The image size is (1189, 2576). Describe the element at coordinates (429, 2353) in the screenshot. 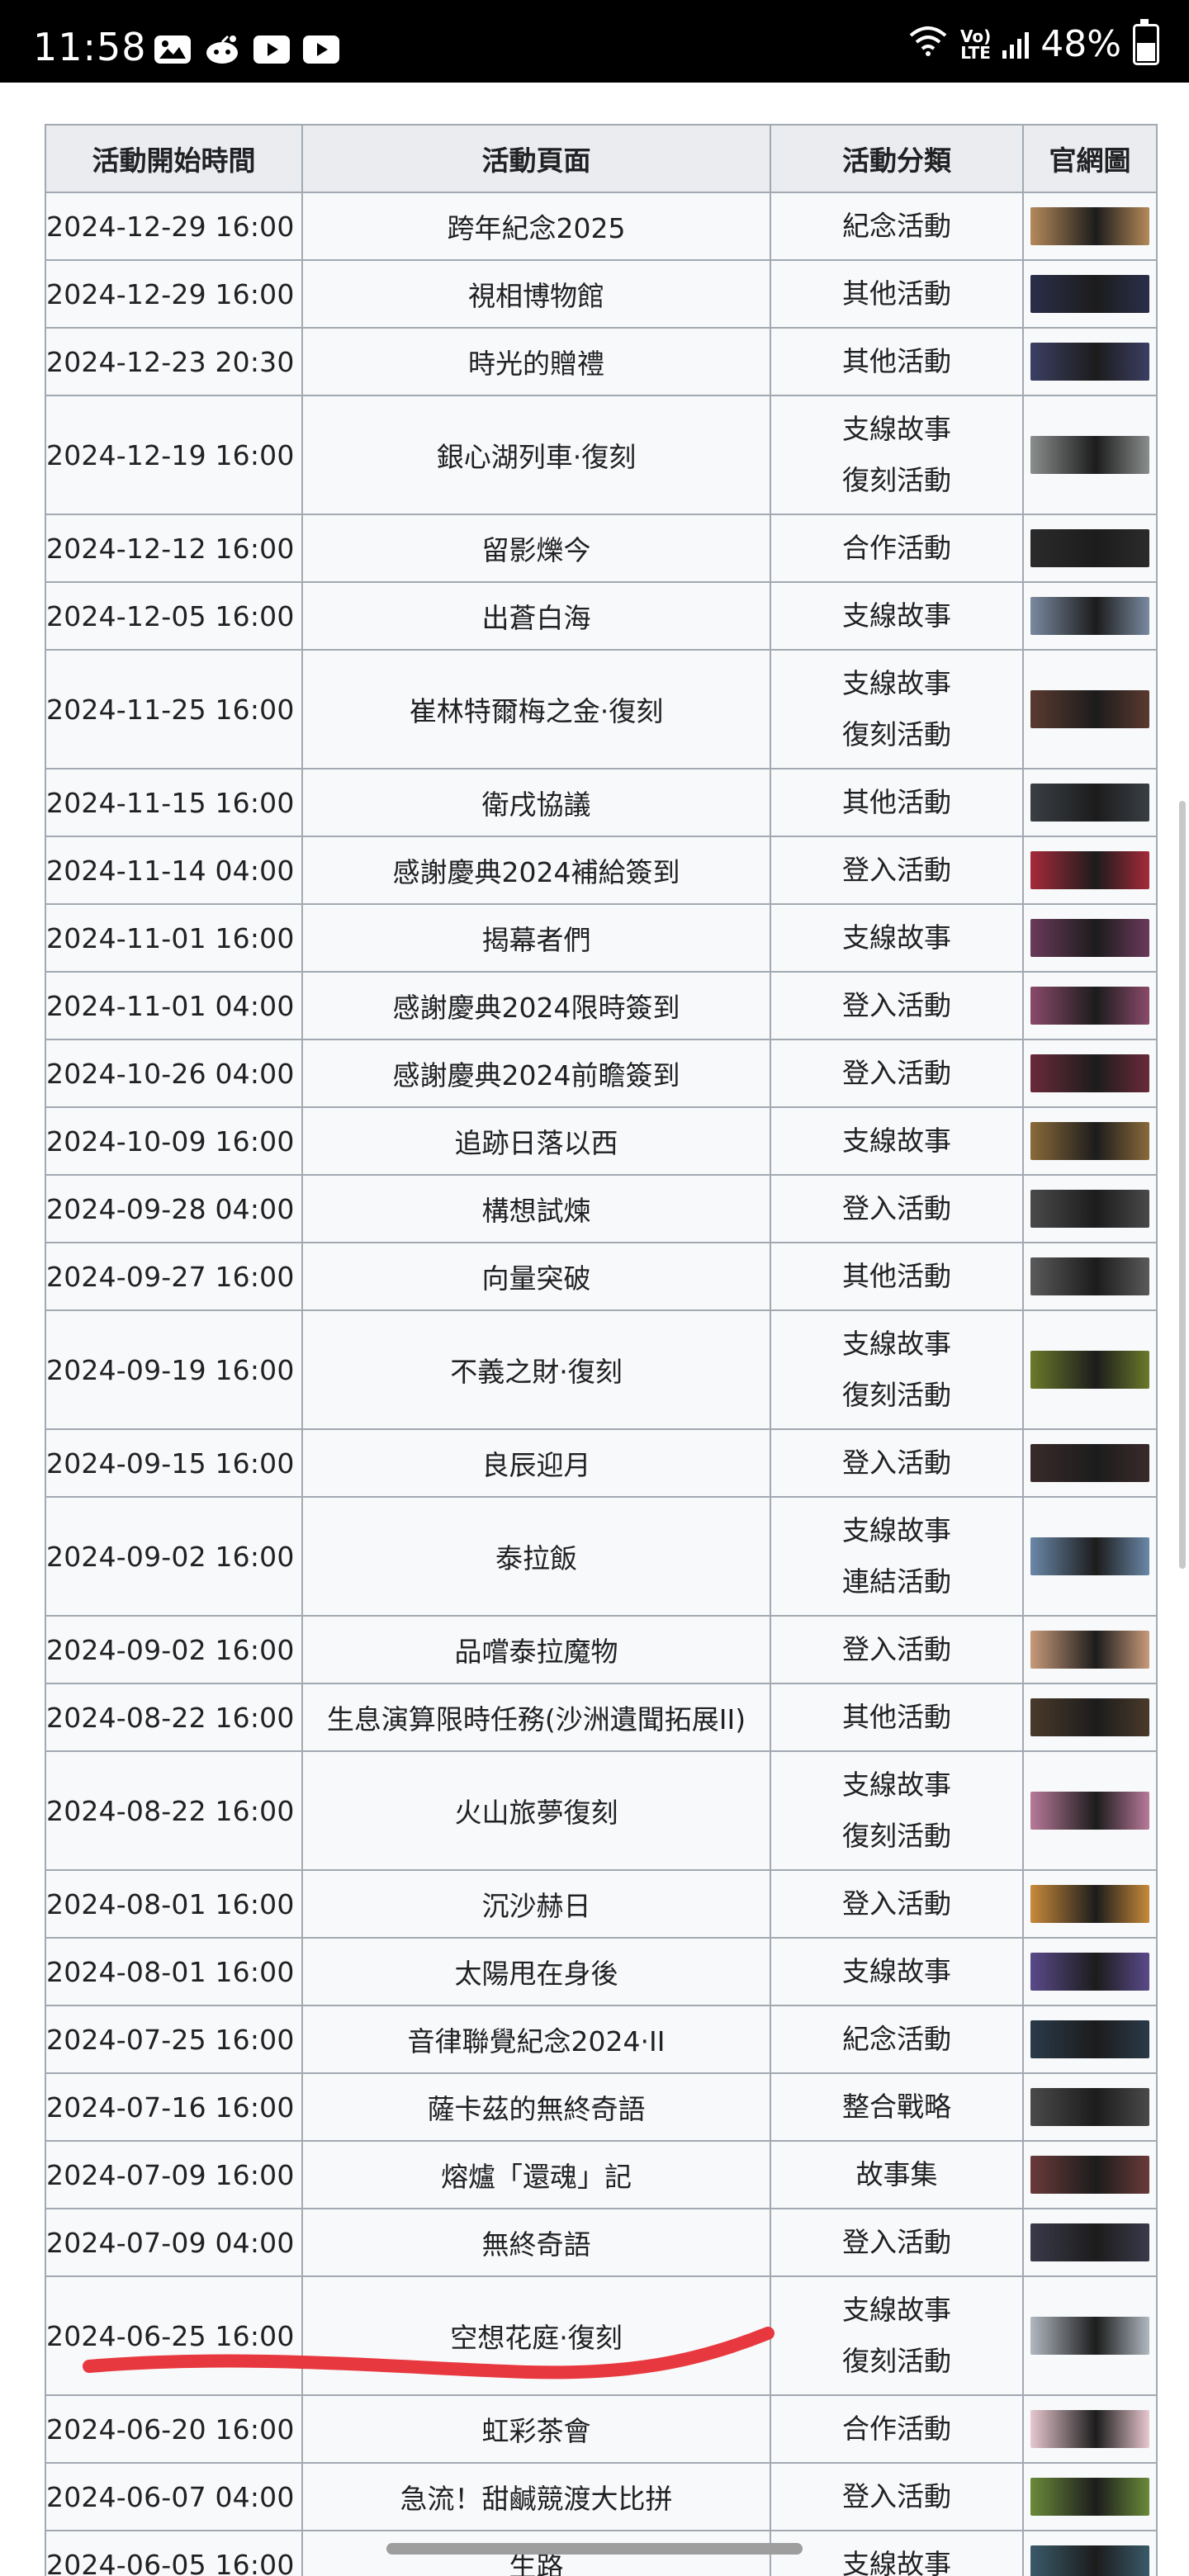

I see `red-underline-annotation` at that location.